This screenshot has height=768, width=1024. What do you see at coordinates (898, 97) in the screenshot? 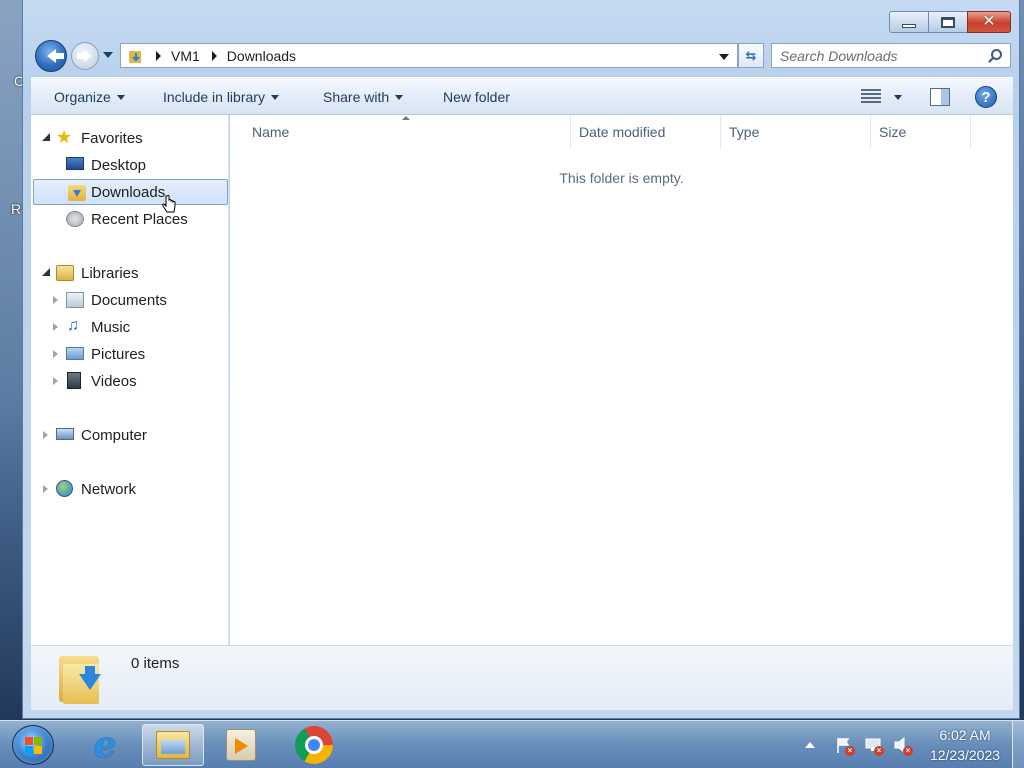
I see `more-views-chevron-icon` at bounding box center [898, 97].